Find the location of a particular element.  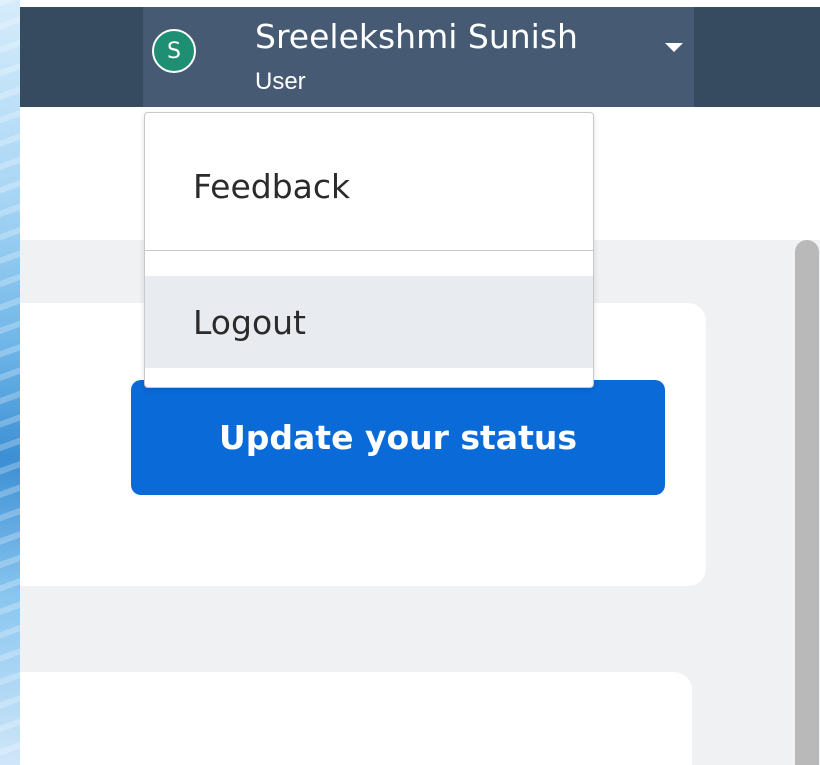

update-status-button: Update your status is located at coordinates (398, 437).